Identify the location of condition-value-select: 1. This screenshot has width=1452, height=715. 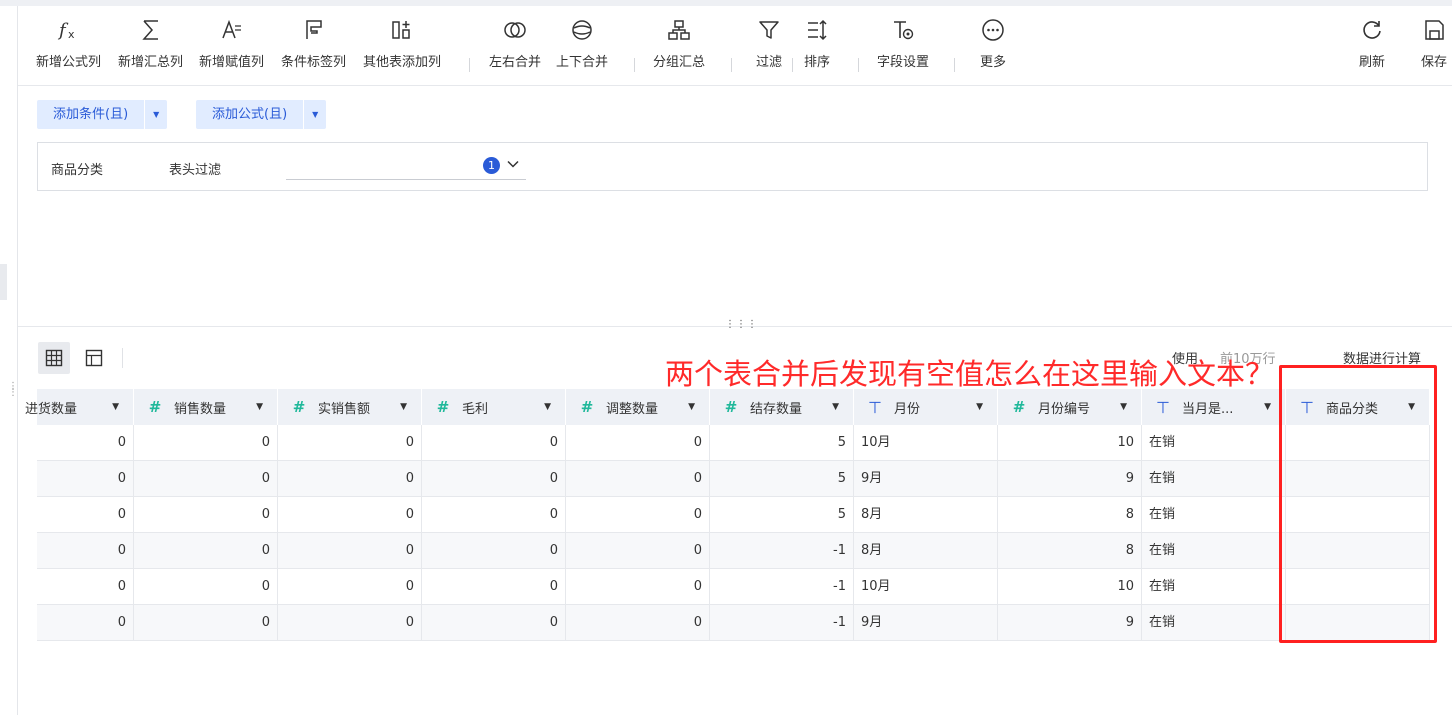
(406, 166).